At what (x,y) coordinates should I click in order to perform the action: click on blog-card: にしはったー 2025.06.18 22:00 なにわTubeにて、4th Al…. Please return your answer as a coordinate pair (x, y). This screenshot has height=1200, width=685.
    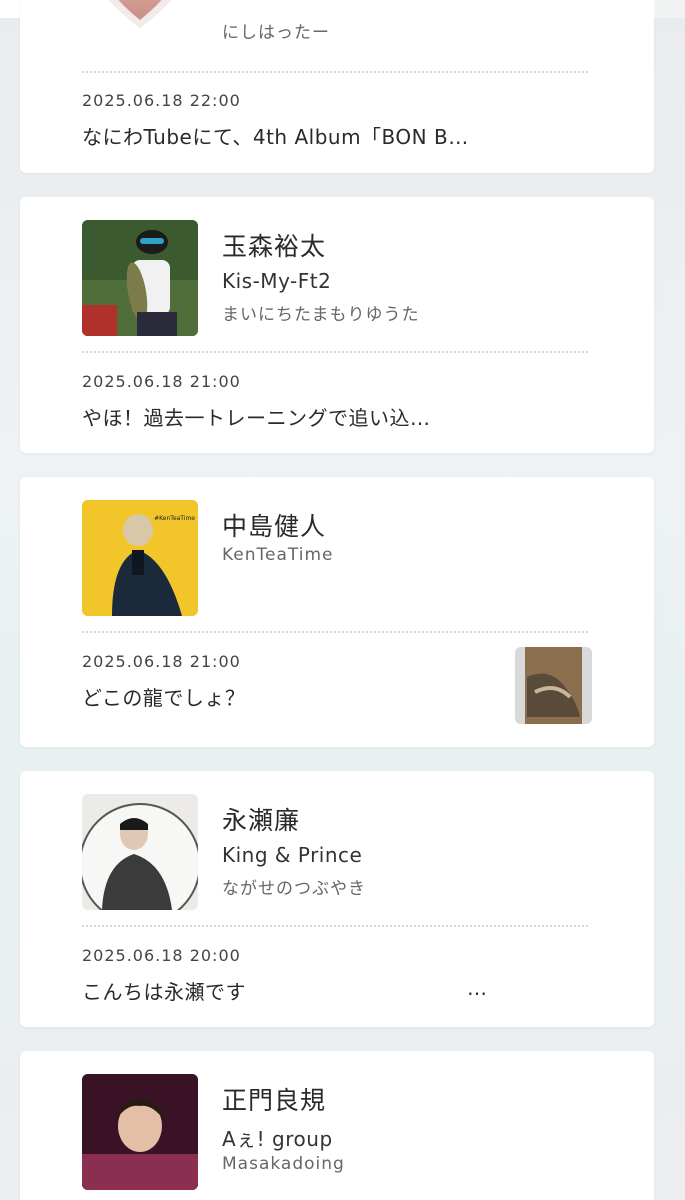
    Looking at the image, I should click on (337, 86).